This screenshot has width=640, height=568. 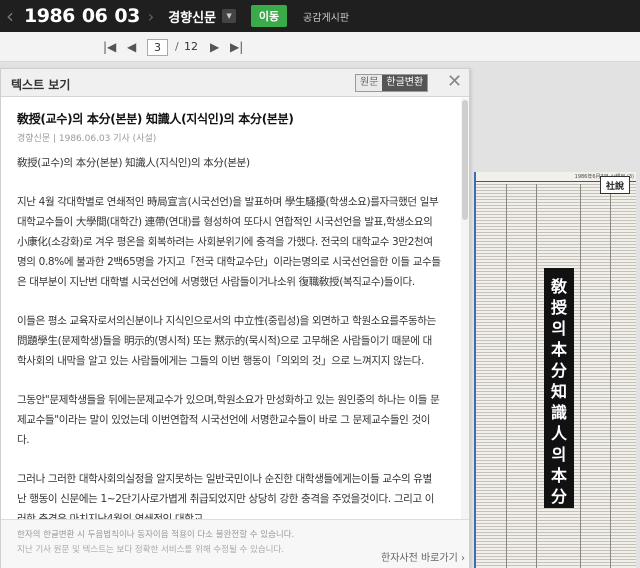 I want to click on headline-text: 敎授의 本分 知識人의 本分, so click(x=558, y=391).